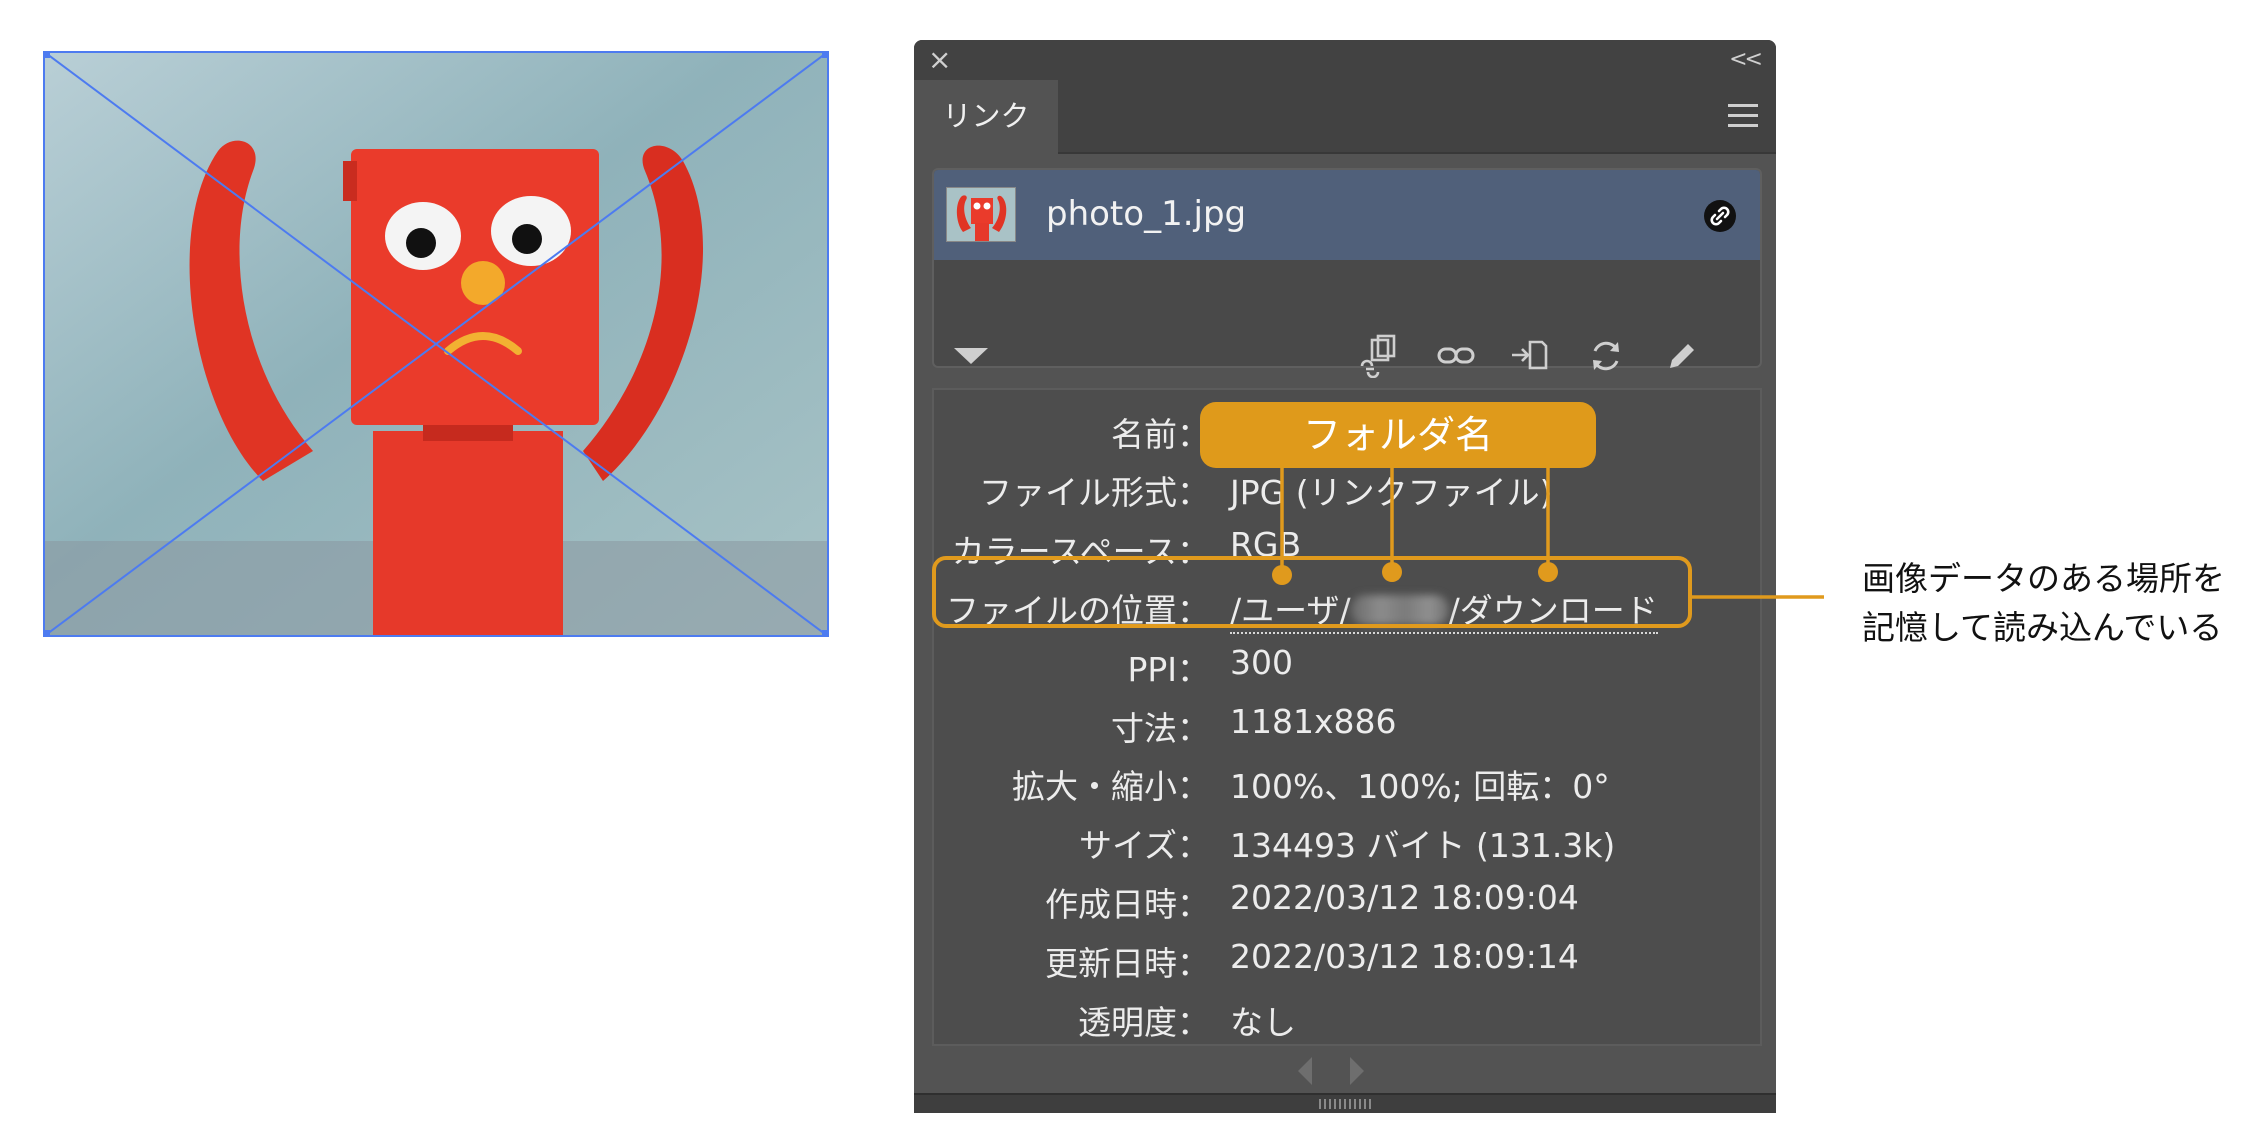 This screenshot has width=2248, height=1138. Describe the element at coordinates (1398, 435) in the screenshot. I see `folder-name-callout: フォルダ名` at that location.